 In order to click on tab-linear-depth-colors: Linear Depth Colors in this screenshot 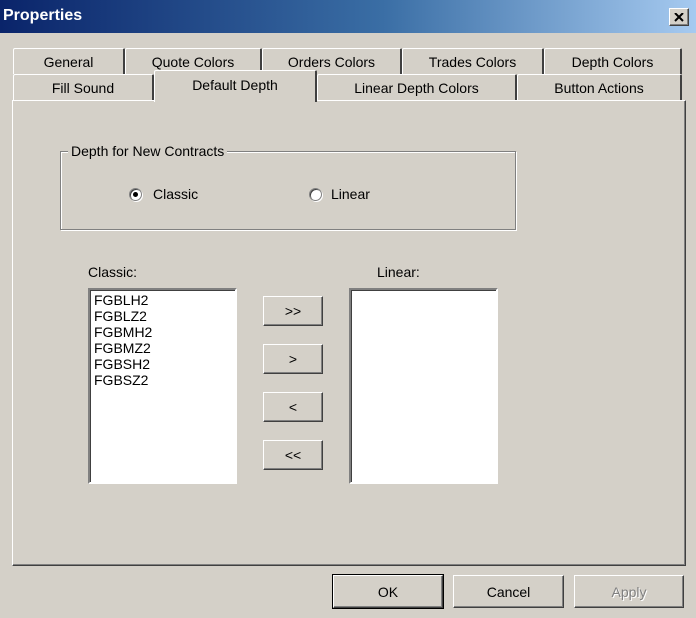, I will do `click(417, 87)`.